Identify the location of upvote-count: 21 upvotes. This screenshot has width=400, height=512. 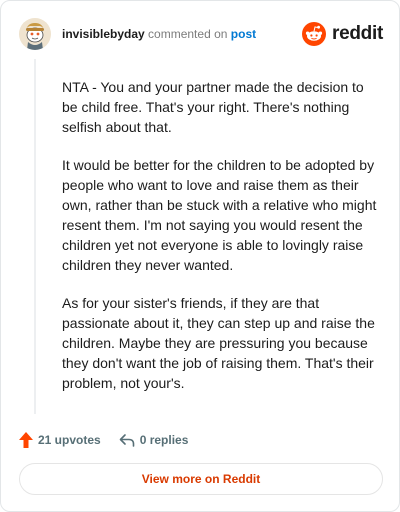
(69, 440).